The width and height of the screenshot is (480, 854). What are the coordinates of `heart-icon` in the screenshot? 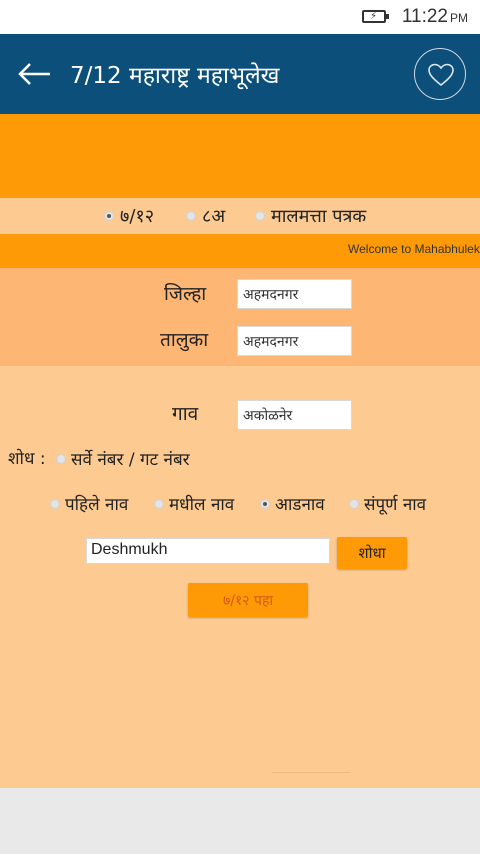 It's located at (441, 75).